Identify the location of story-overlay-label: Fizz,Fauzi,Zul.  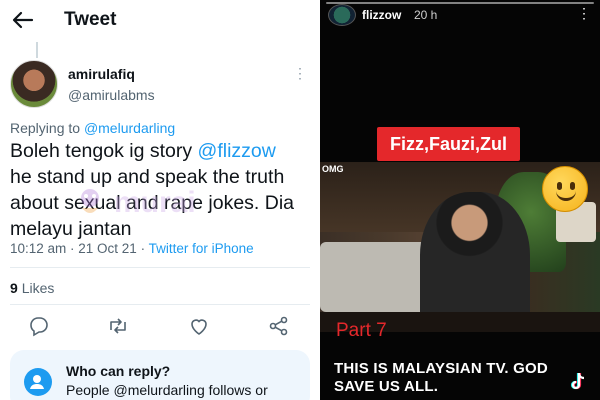
(448, 144).